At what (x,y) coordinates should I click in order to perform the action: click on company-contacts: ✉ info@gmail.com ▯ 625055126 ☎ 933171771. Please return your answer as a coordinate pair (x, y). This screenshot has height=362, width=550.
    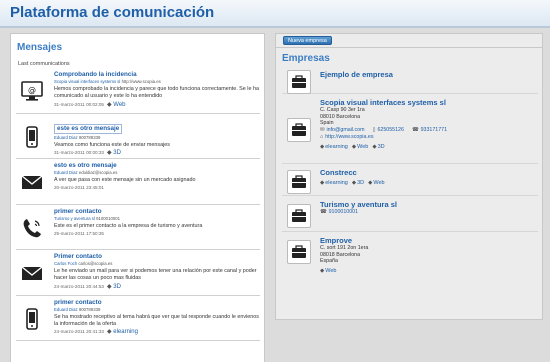
    Looking at the image, I should click on (428, 130).